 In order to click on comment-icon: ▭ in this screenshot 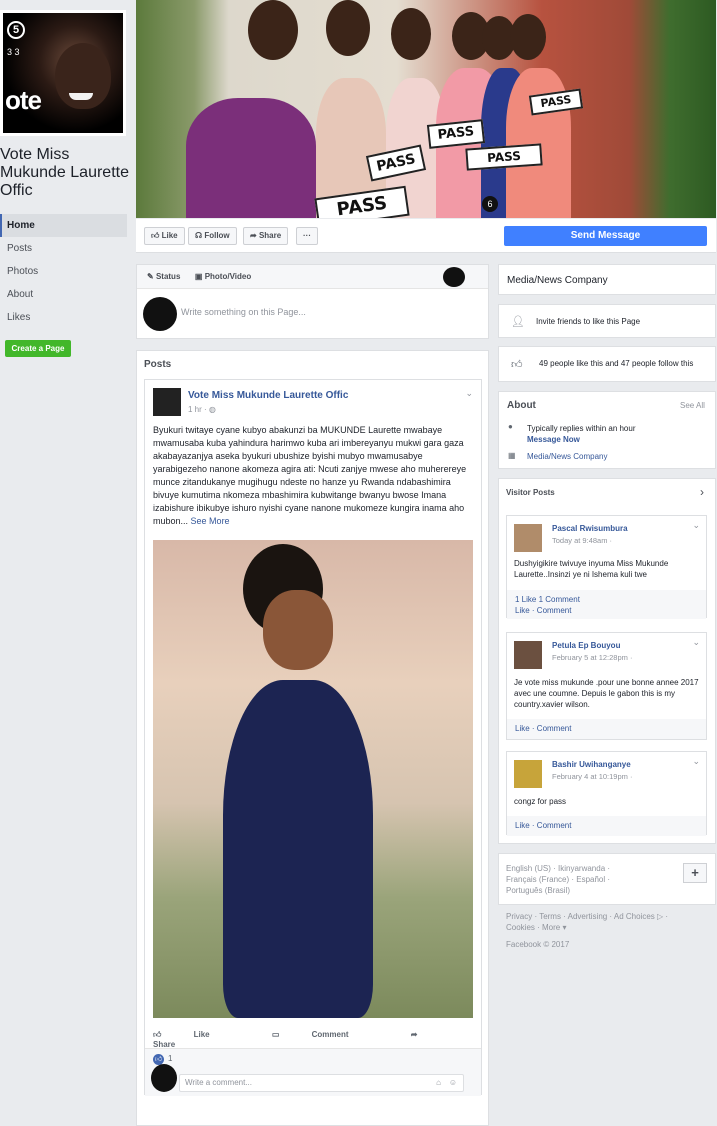, I will do `click(276, 1034)`.